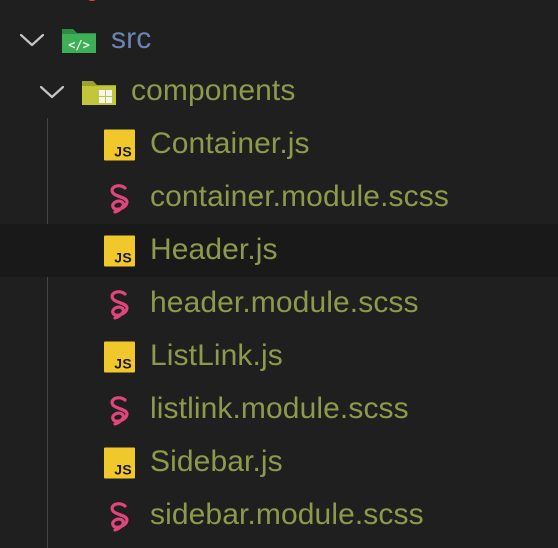  Describe the element at coordinates (131, 38) in the screenshot. I see `folder-label-src: src` at that location.